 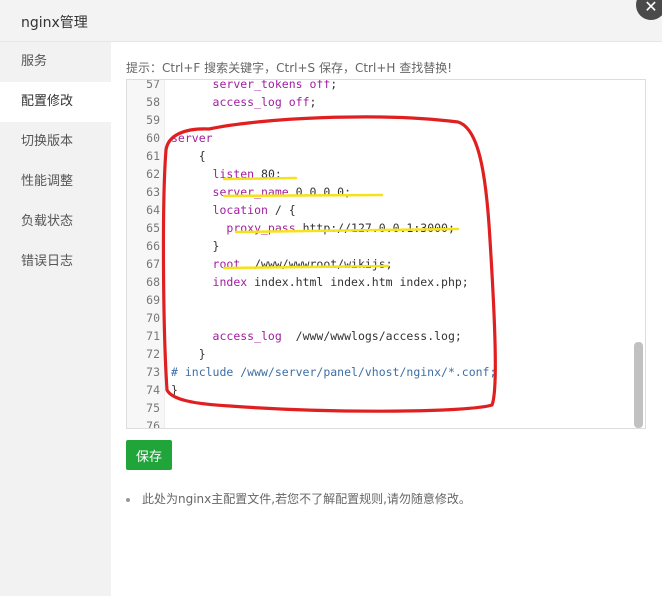 I want to click on line-number: 60, so click(x=153, y=138).